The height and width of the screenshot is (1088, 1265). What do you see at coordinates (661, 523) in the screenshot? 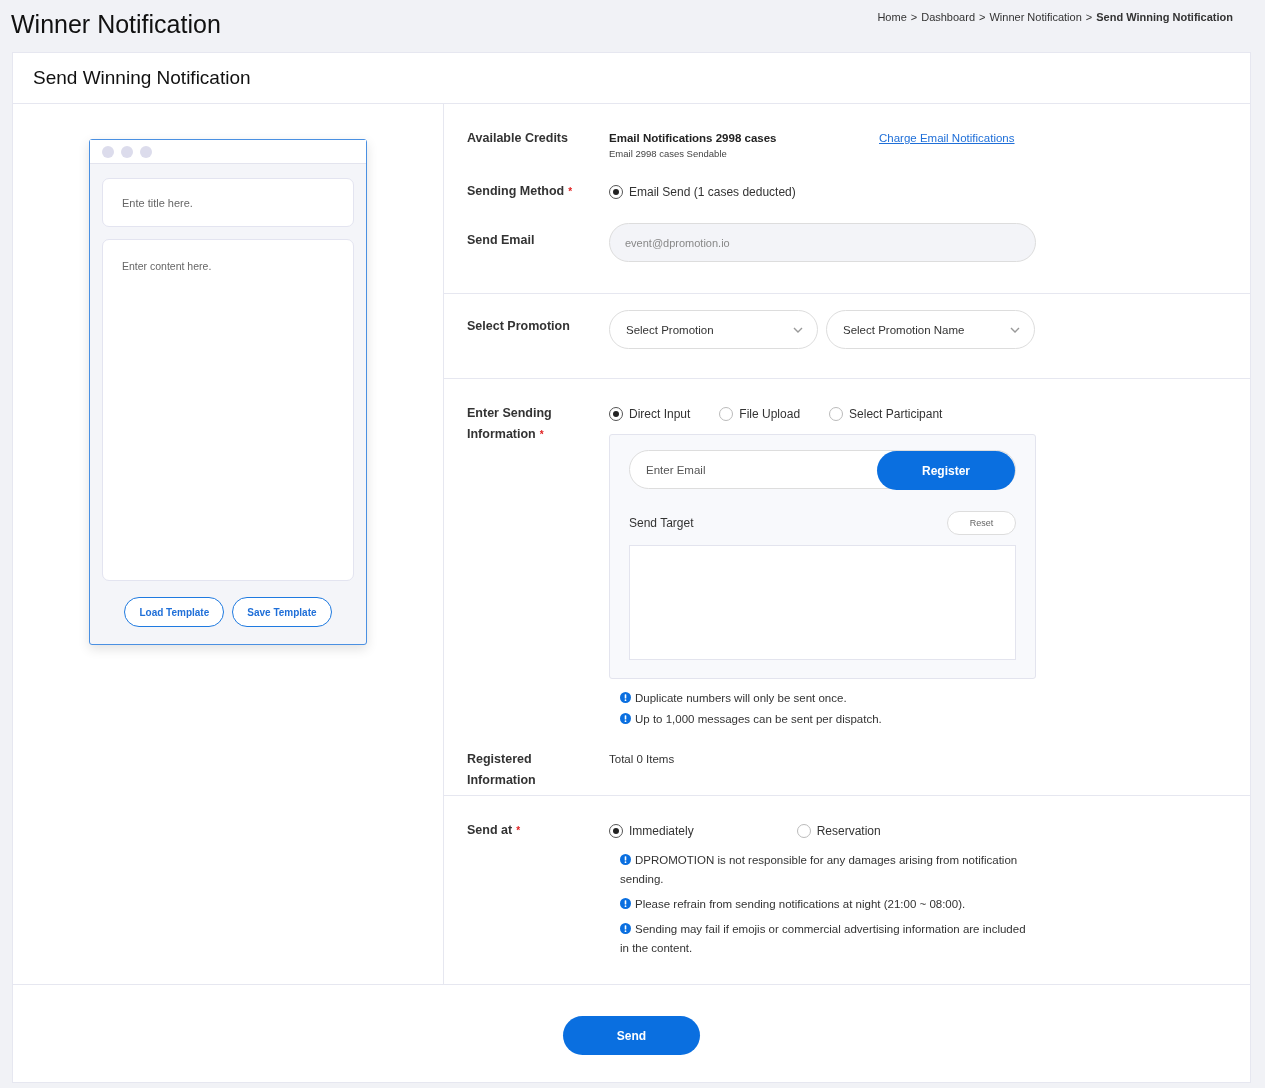
I see `send-target-label: Send Target` at bounding box center [661, 523].